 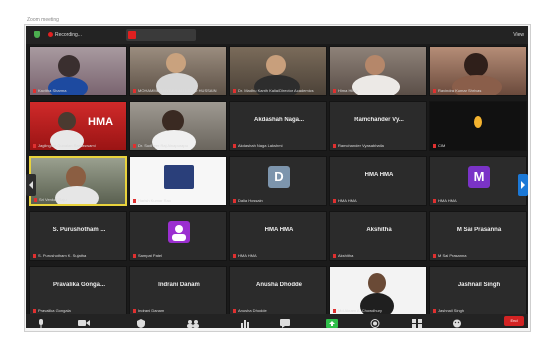 What do you see at coordinates (152, 200) in the screenshot?
I see `participant-name-caption: Harish Kumar Rao` at bounding box center [152, 200].